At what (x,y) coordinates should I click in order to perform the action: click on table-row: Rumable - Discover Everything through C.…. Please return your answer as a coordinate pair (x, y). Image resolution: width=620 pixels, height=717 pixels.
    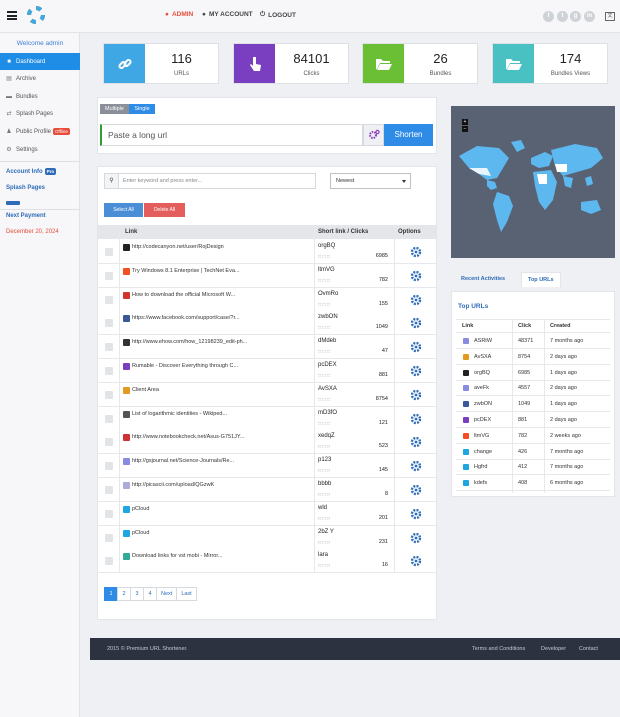
    Looking at the image, I should click on (267, 371).